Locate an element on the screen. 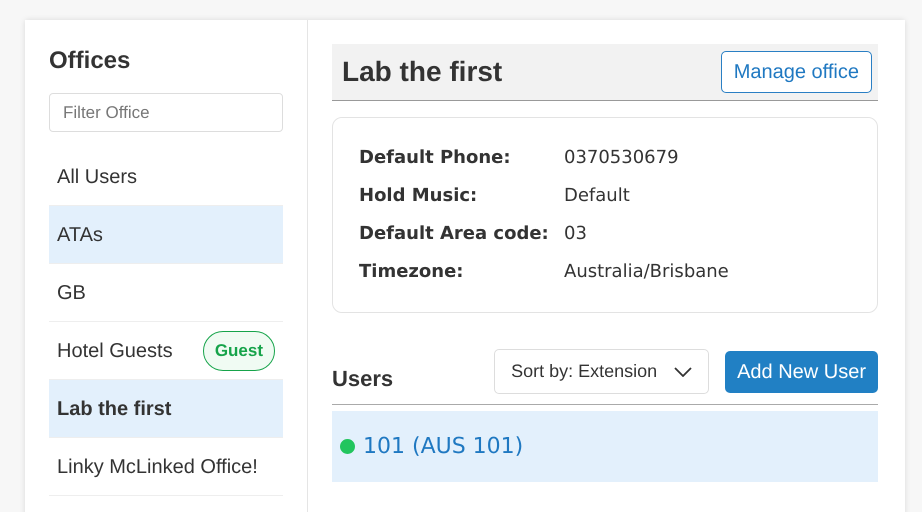  office-name: All Users is located at coordinates (97, 177).